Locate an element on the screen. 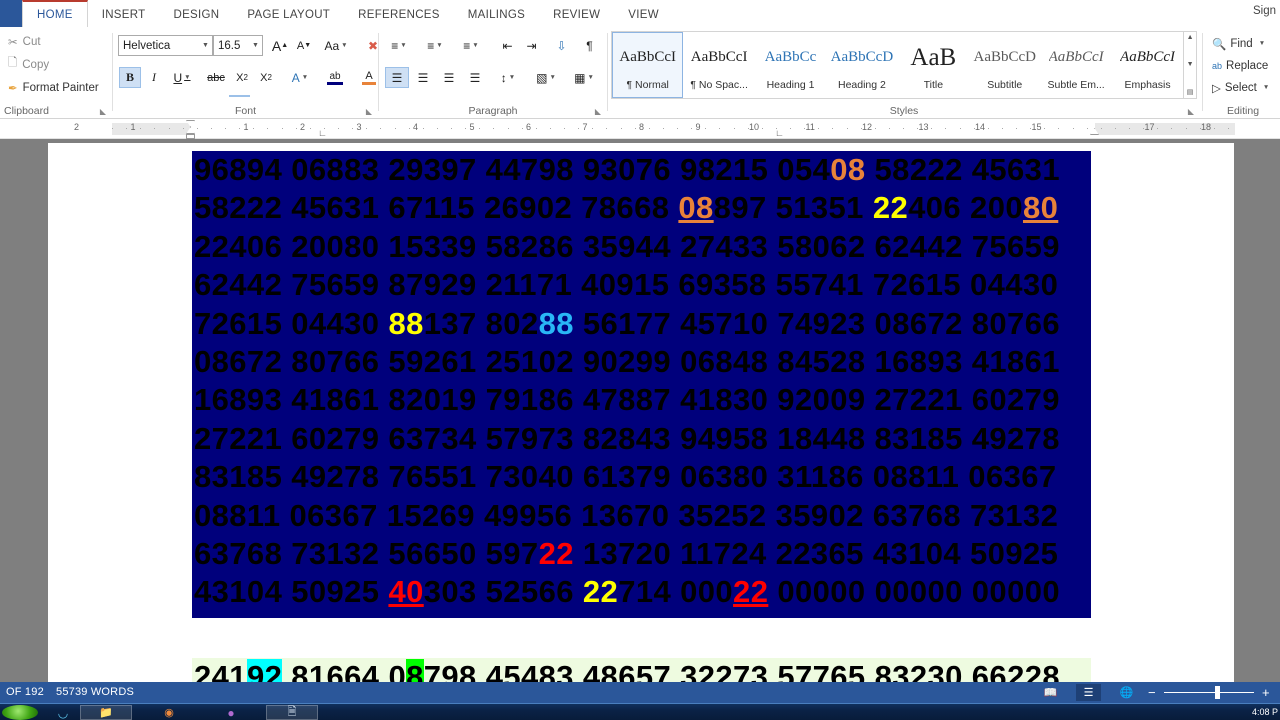 This screenshot has height=720, width=1280. print-layout-button: ☰ is located at coordinates (1088, 692).